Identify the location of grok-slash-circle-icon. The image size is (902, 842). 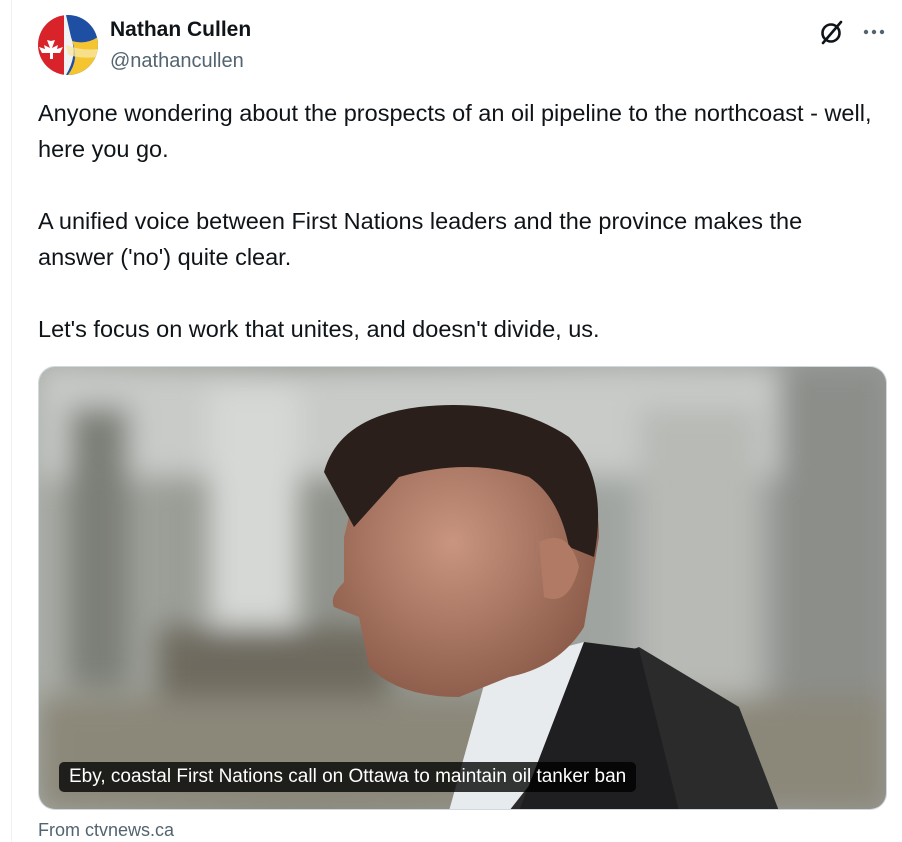
(832, 32).